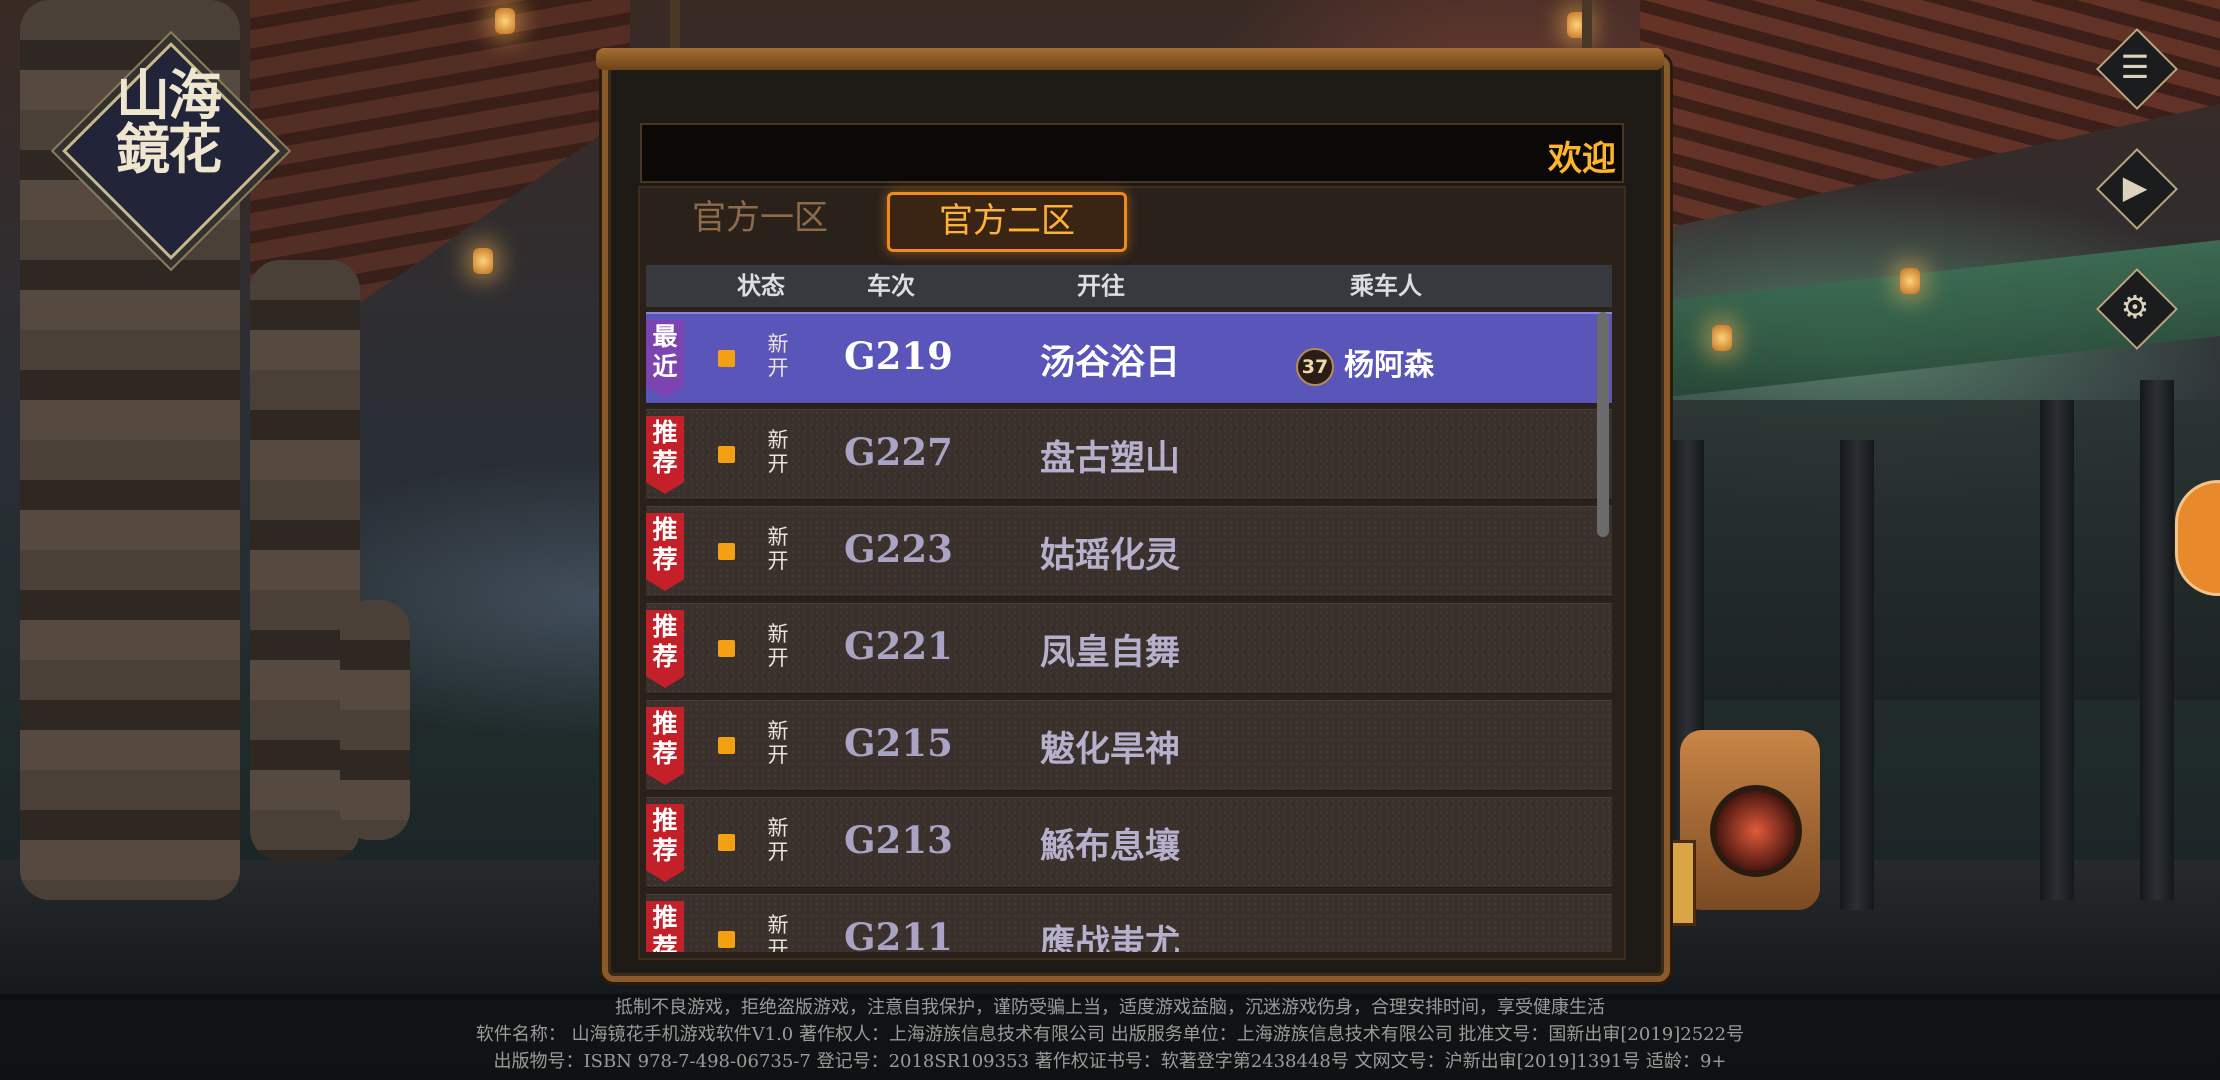  What do you see at coordinates (891, 285) in the screenshot?
I see `header-train: 车次` at bounding box center [891, 285].